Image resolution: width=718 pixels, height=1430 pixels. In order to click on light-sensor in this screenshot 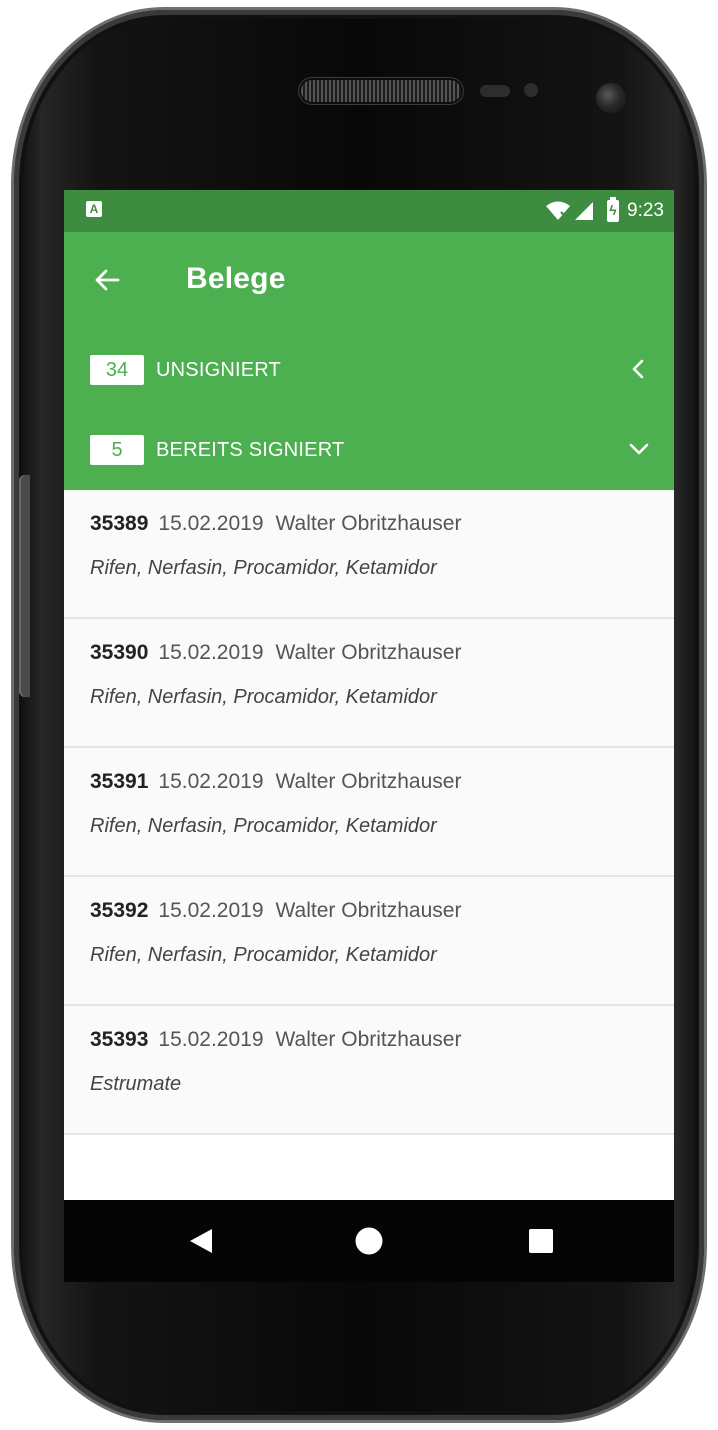, I will do `click(531, 90)`.